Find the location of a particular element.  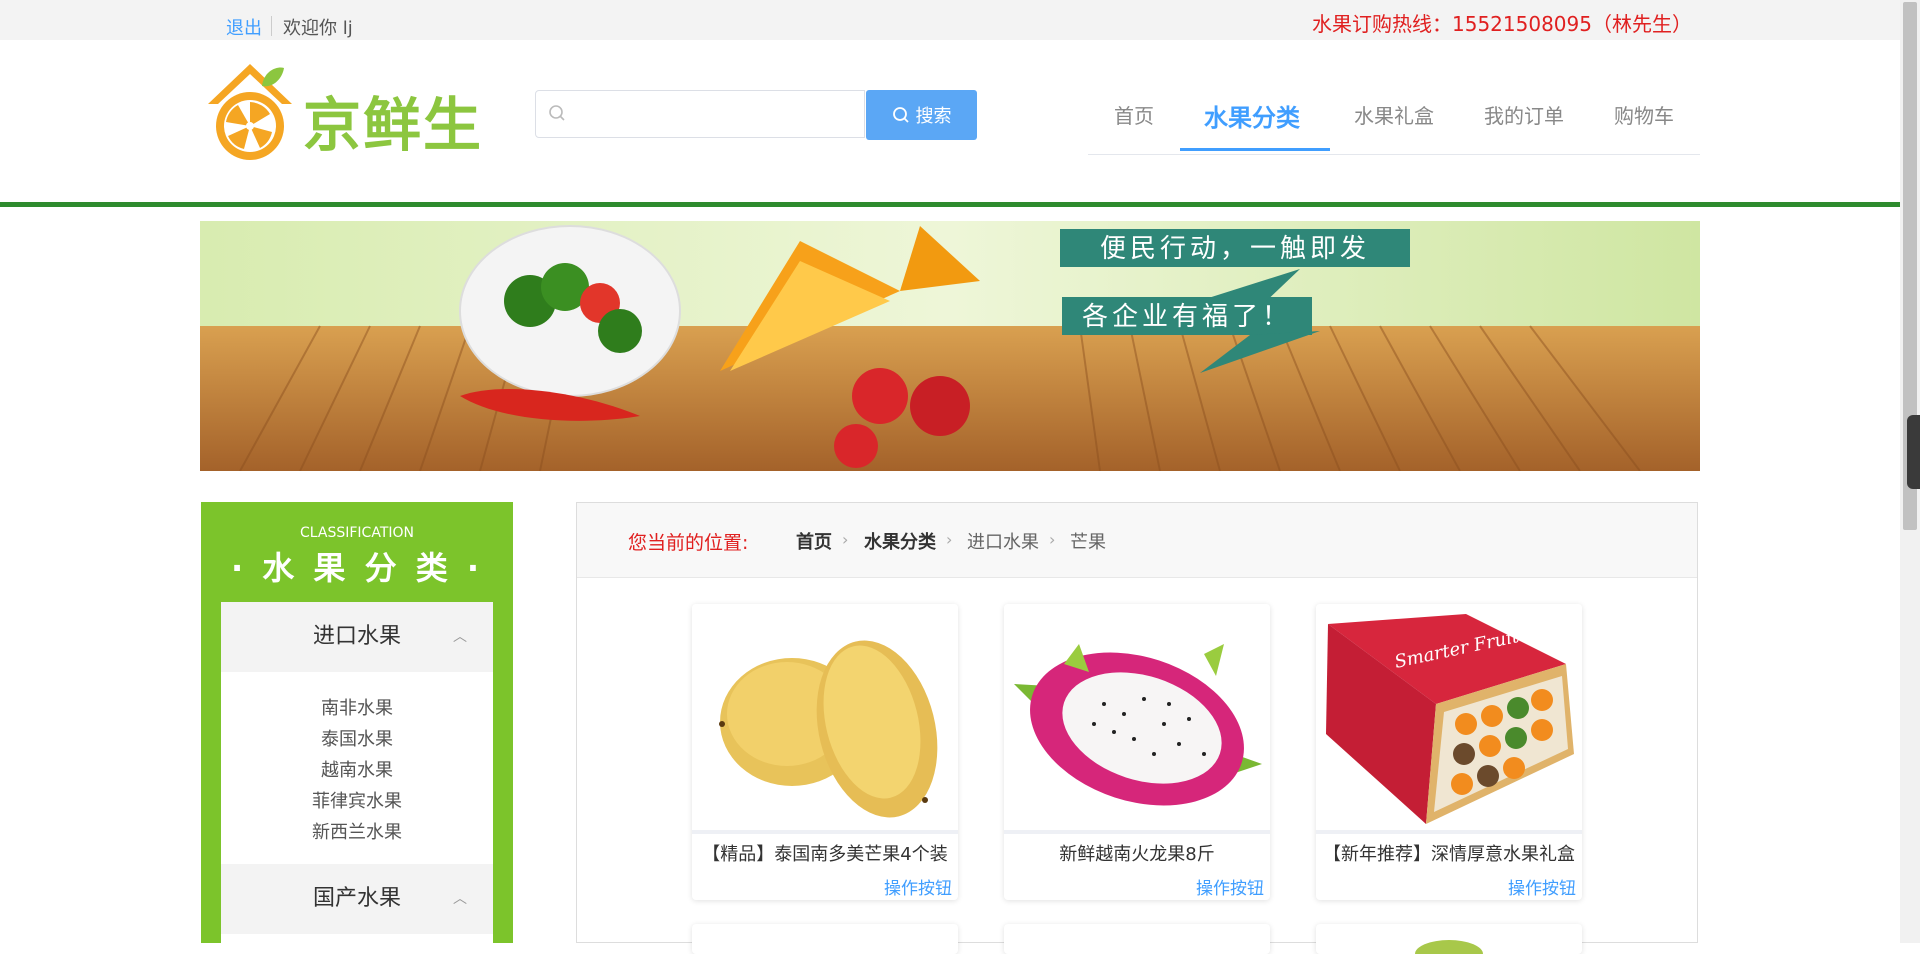

category-group-domestic: 国产水果 ︿ is located at coordinates (357, 899).